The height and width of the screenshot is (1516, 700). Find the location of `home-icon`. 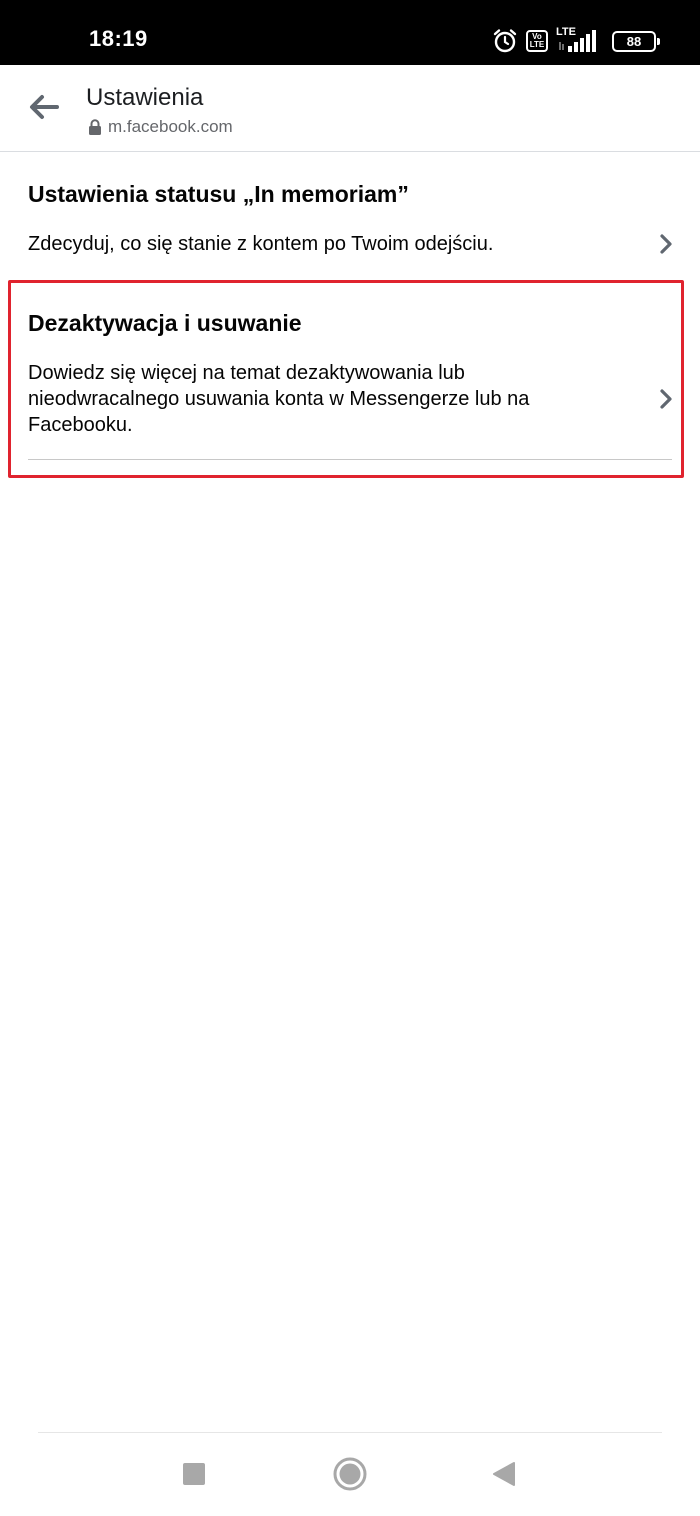

home-icon is located at coordinates (350, 1474).